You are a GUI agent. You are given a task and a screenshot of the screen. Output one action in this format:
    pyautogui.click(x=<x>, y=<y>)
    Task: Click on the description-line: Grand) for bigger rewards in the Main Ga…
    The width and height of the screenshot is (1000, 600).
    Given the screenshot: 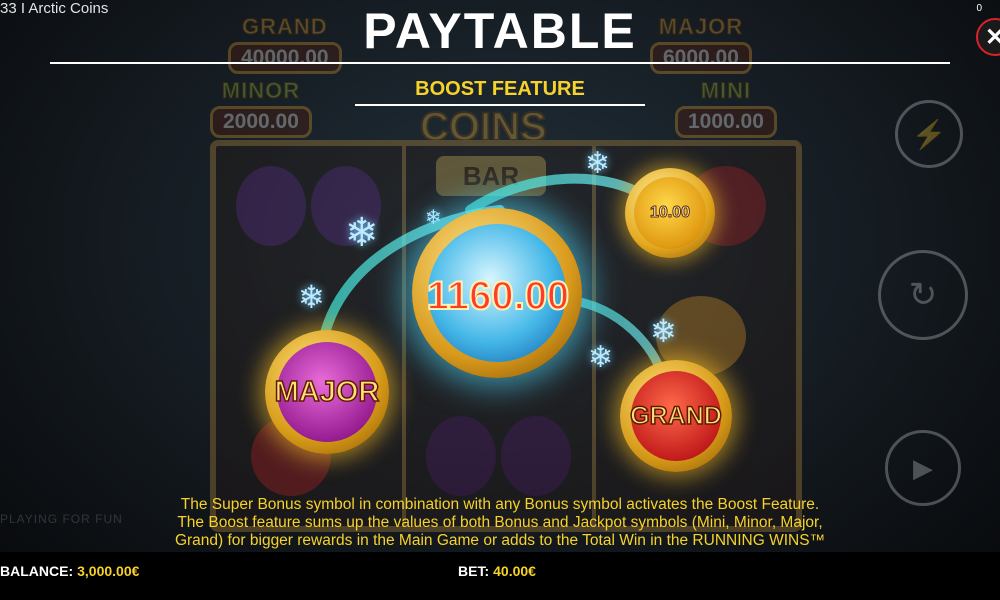 What is the action you would take?
    pyautogui.click(x=500, y=540)
    